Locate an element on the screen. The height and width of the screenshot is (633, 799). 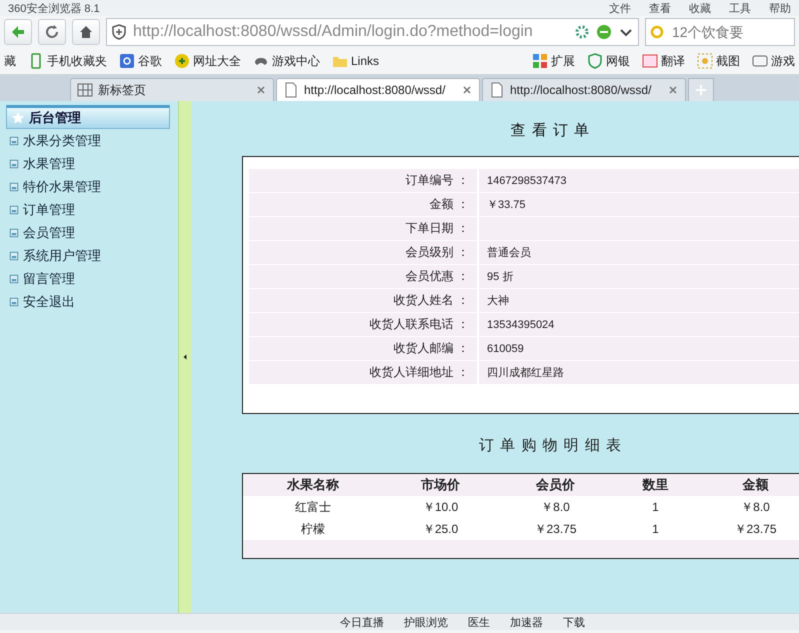
bookmark-item: 藏 is located at coordinates (10, 61).